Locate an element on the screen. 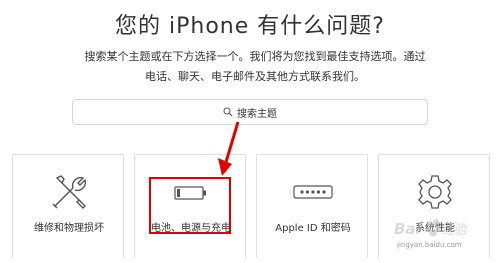 The image size is (500, 263). topic-label-apple-id: Apple ID 和密码 is located at coordinates (313, 228).